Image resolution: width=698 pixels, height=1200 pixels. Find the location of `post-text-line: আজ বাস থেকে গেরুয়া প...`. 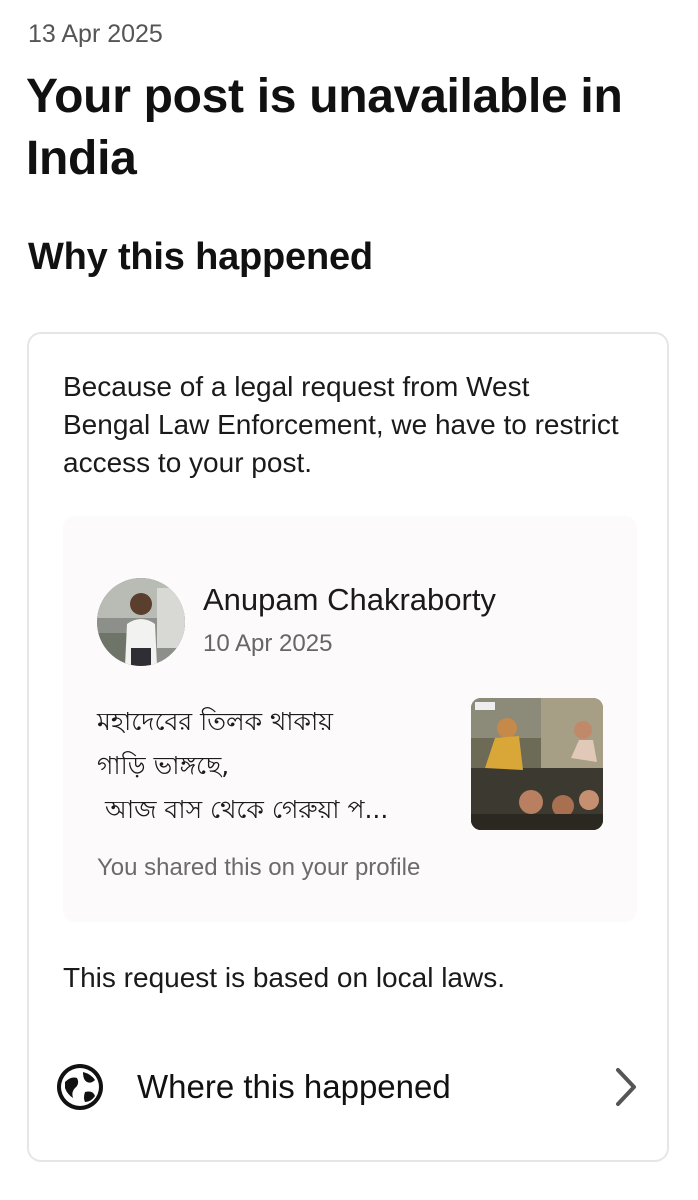

post-text-line: আজ বাস থেকে গেরুয়া প... is located at coordinates (243, 809).